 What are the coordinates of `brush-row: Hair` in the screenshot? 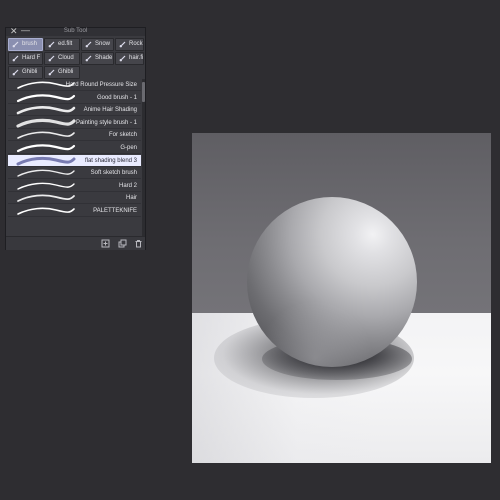 It's located at (74, 198).